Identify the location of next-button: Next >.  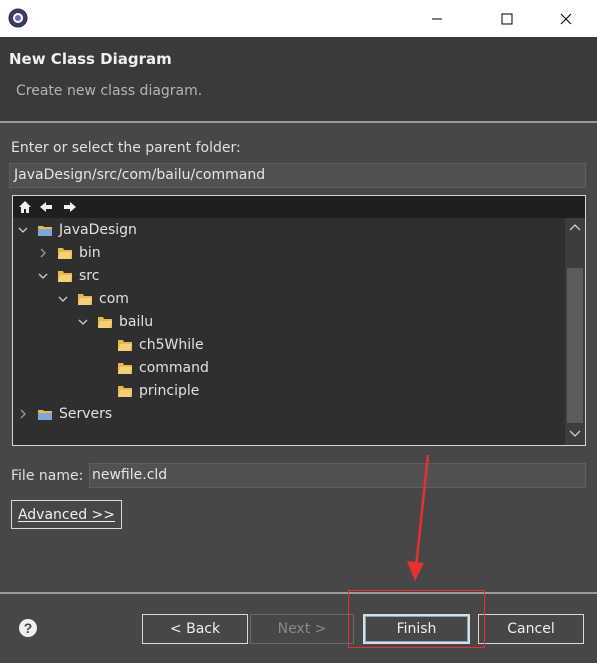
(302, 629).